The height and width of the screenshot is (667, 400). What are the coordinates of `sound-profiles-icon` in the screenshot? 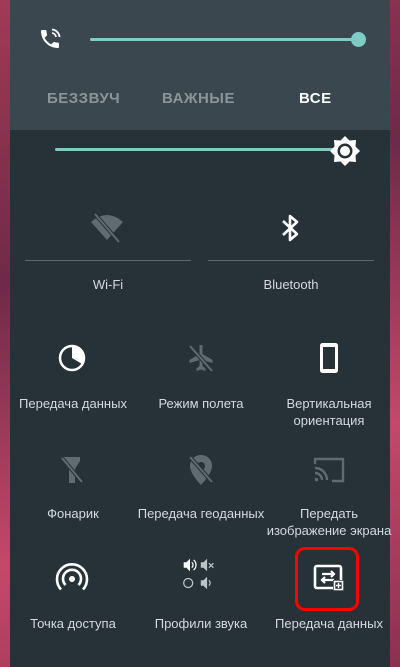 It's located at (199, 574).